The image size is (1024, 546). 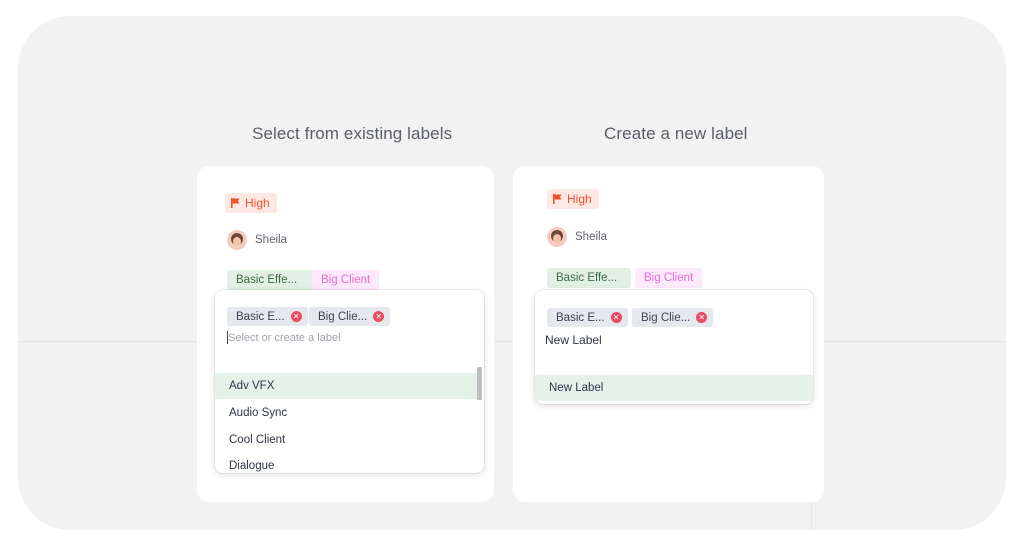 What do you see at coordinates (352, 133) in the screenshot?
I see `left-panel-heading: Select from existing labels` at bounding box center [352, 133].